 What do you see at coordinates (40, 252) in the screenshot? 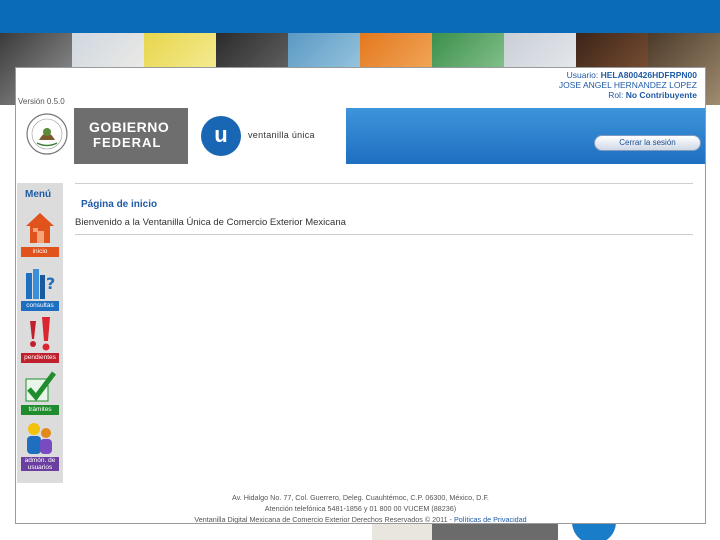
I see `menu-item-label: inicio` at bounding box center [40, 252].